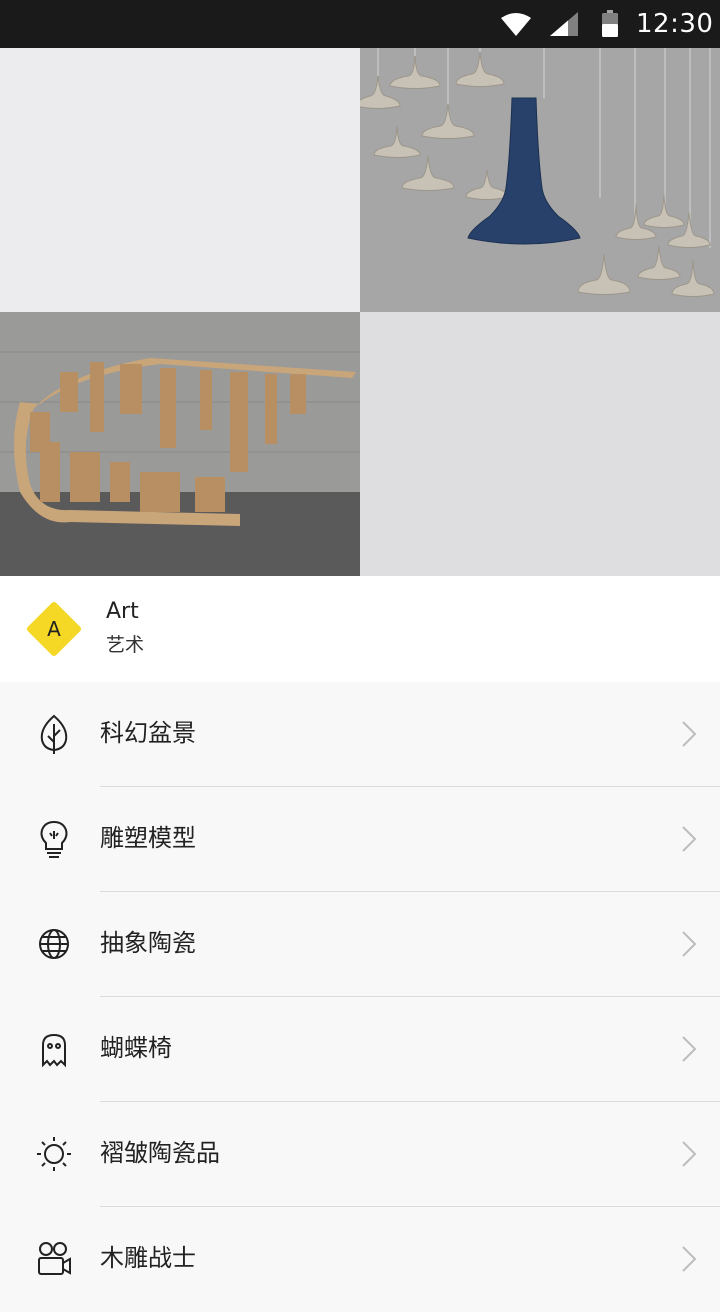 This screenshot has height=1312, width=720. Describe the element at coordinates (180, 180) in the screenshot. I see `image-tile-placeholder` at that location.